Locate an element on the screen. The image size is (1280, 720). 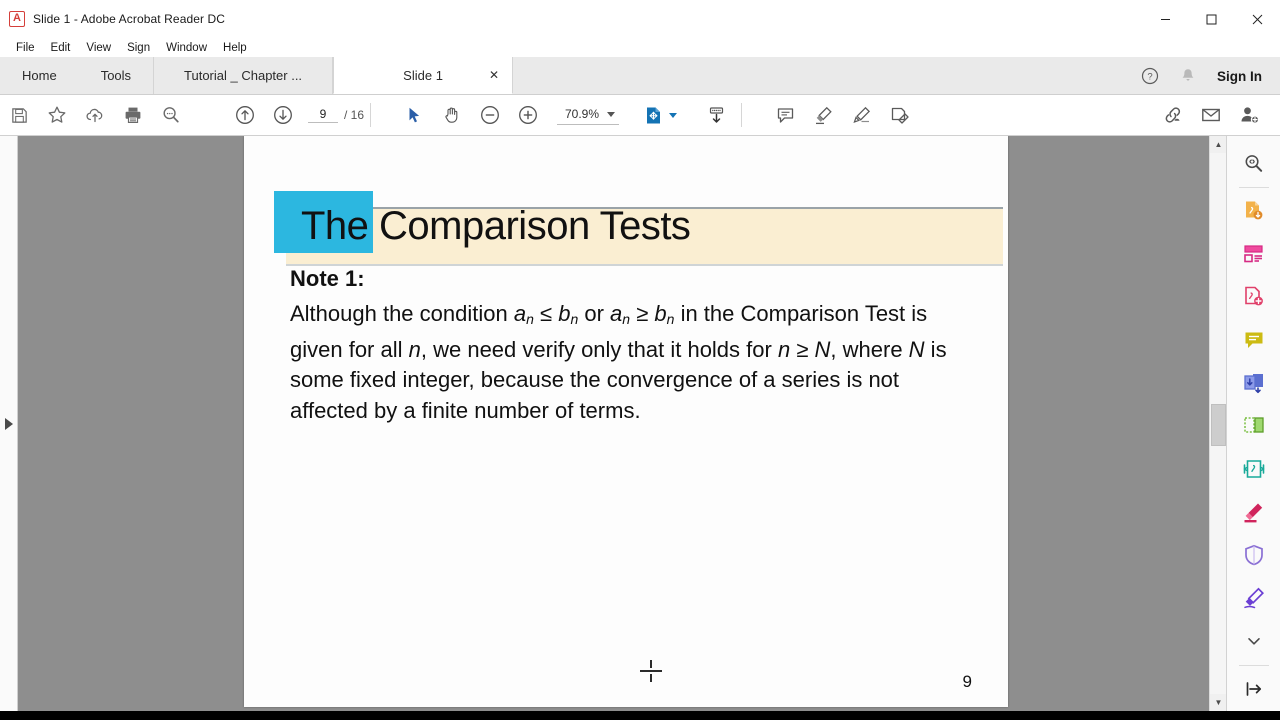
bell-icon is located at coordinates (1188, 76).